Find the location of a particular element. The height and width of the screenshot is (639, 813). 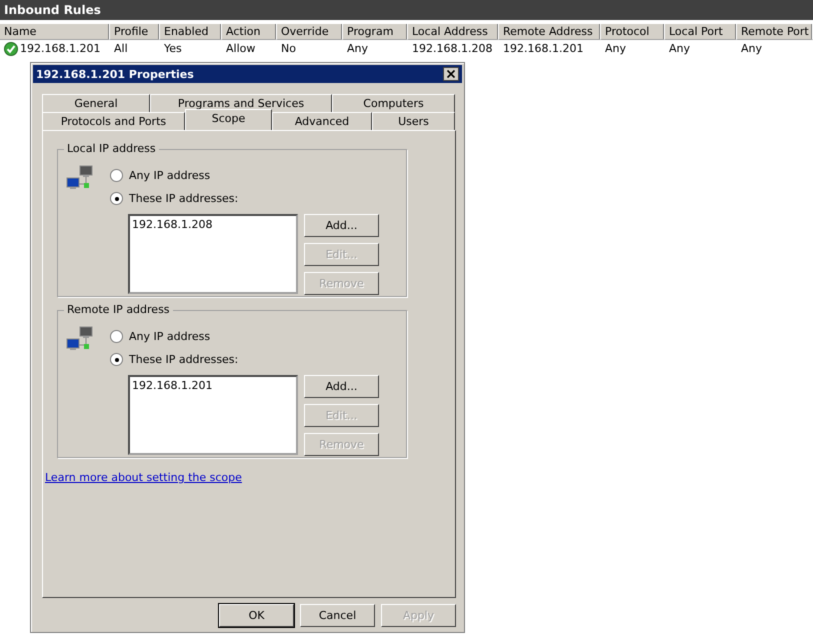

column-header: Remote Address is located at coordinates (550, 32).